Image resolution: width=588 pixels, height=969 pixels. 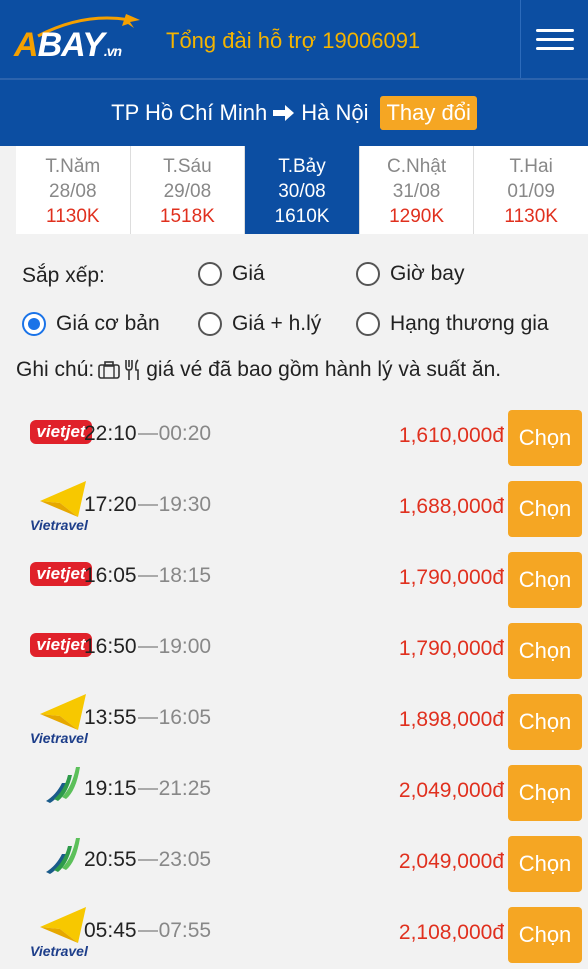 I want to click on date-tab: T.Hai 01/09 1130K, so click(x=531, y=190).